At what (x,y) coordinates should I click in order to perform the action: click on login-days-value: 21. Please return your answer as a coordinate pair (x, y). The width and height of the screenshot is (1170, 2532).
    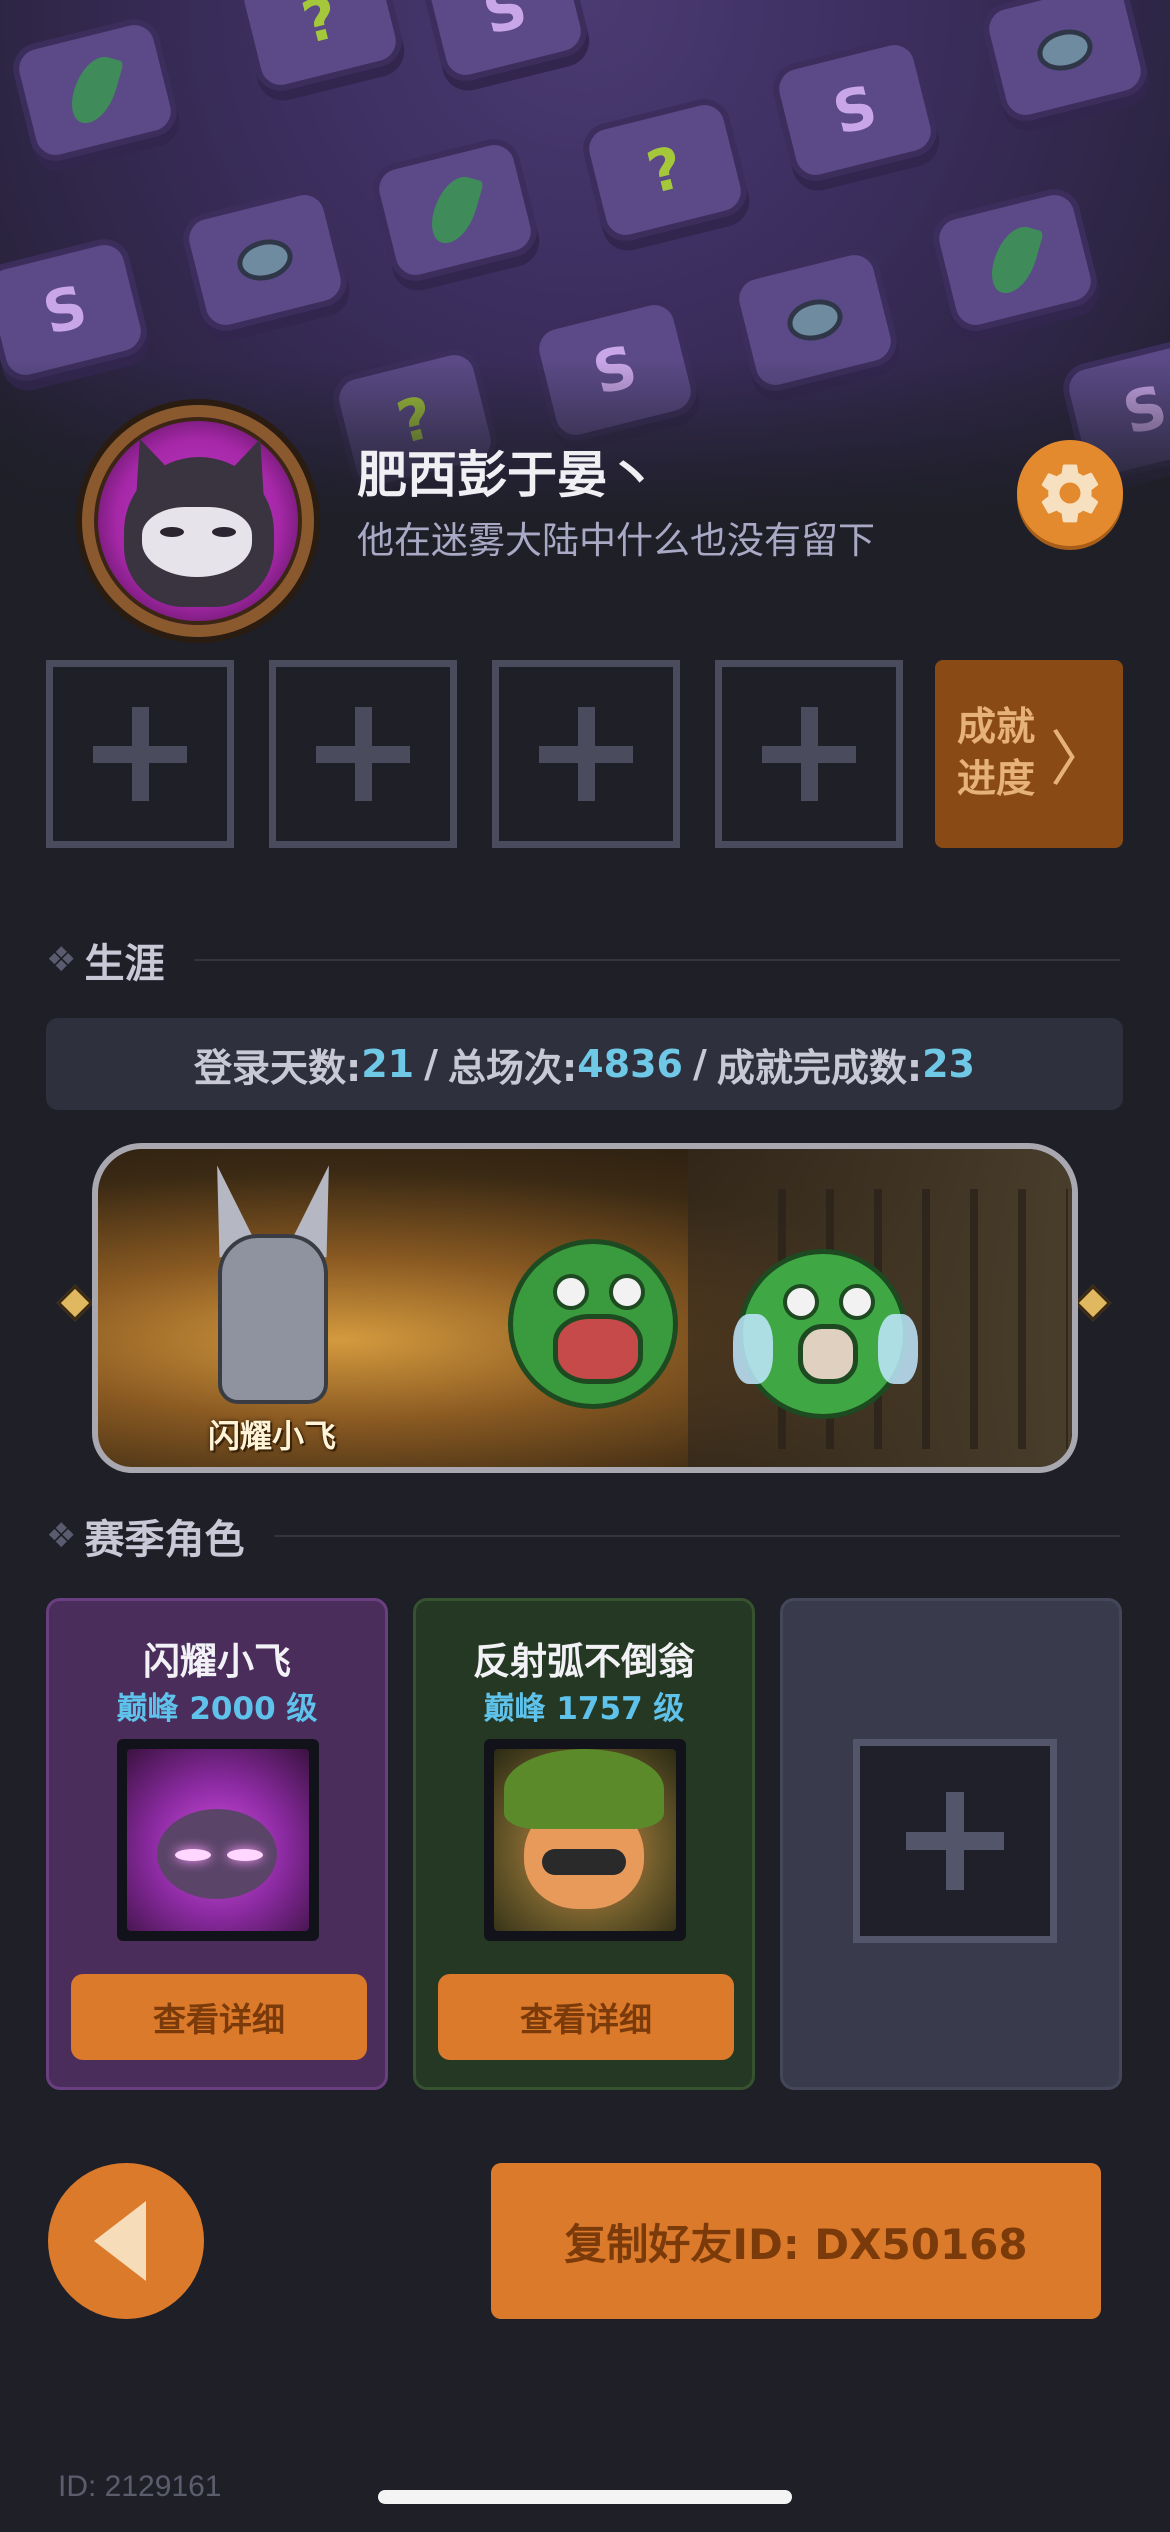
    Looking at the image, I should click on (388, 1064).